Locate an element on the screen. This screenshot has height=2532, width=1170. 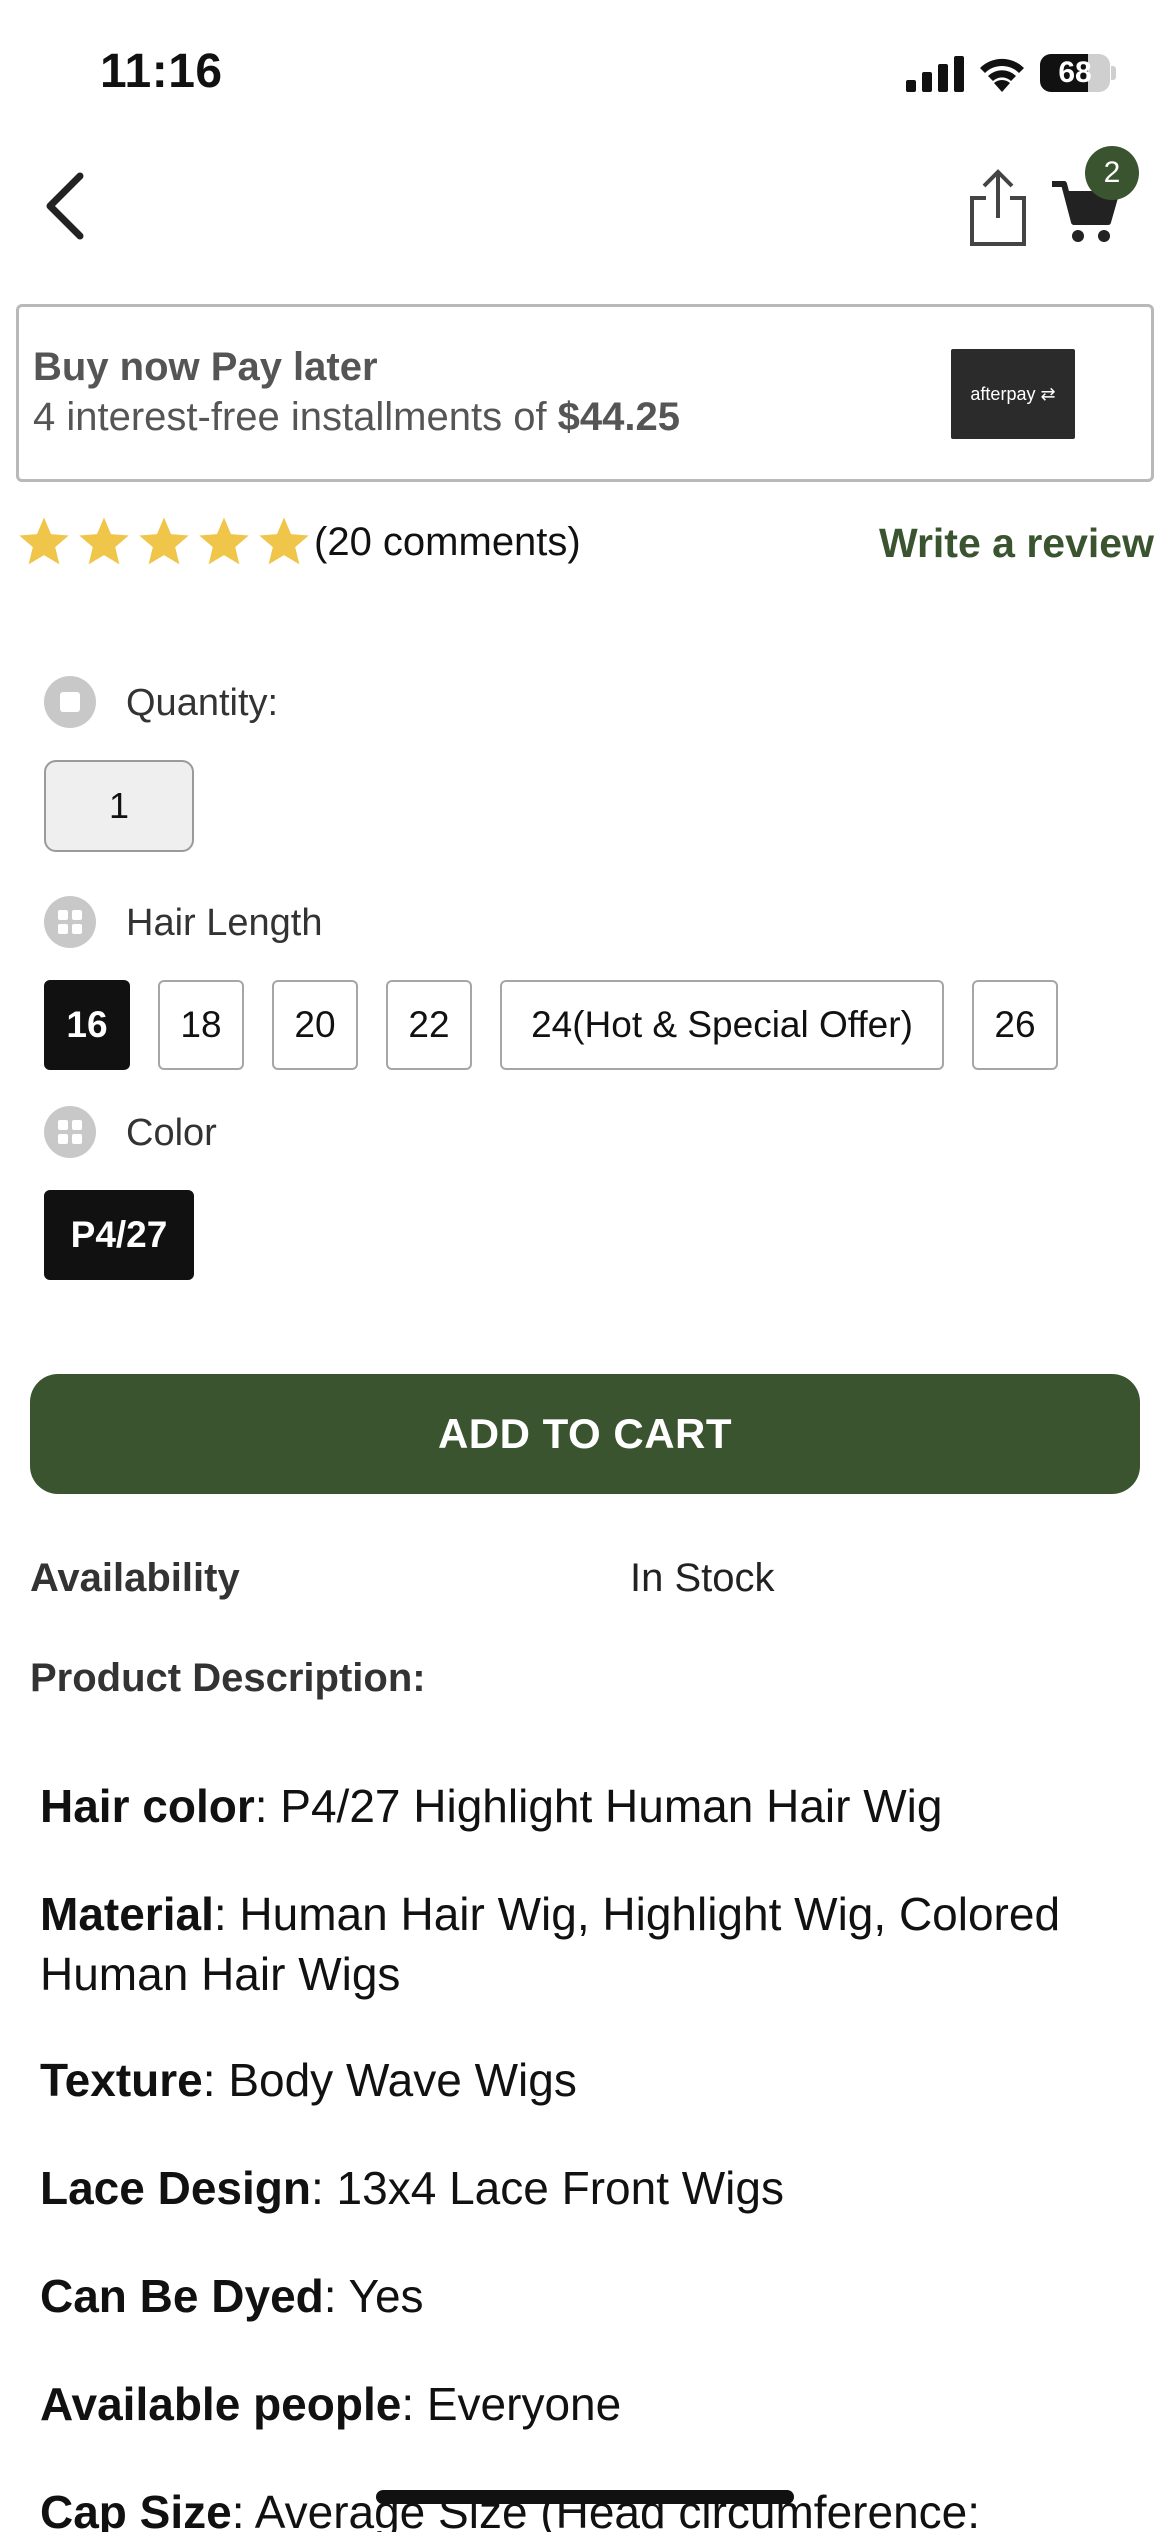
quantity-label: Quantity: is located at coordinates (202, 703).